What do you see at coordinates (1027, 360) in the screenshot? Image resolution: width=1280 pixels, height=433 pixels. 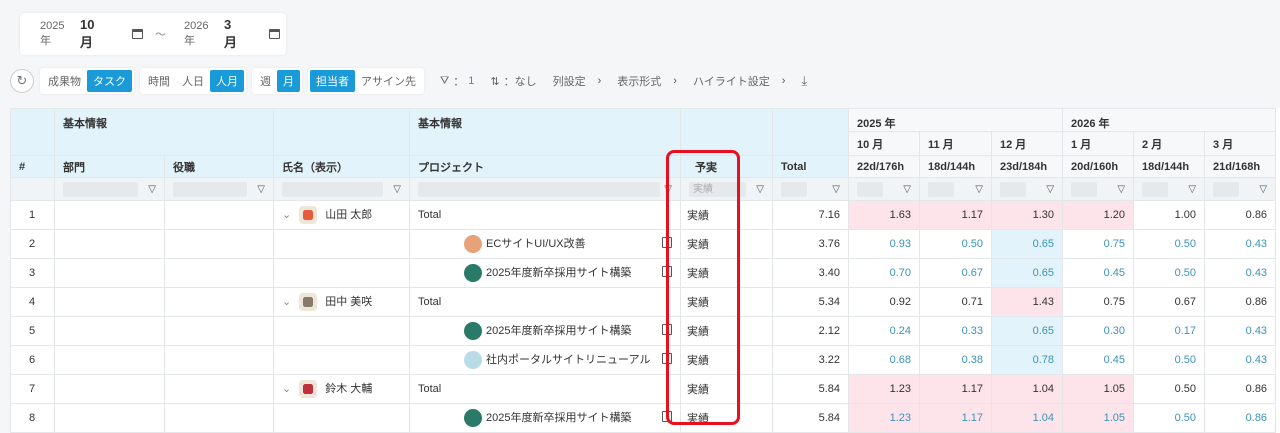 I see `month-value: 0.78` at bounding box center [1027, 360].